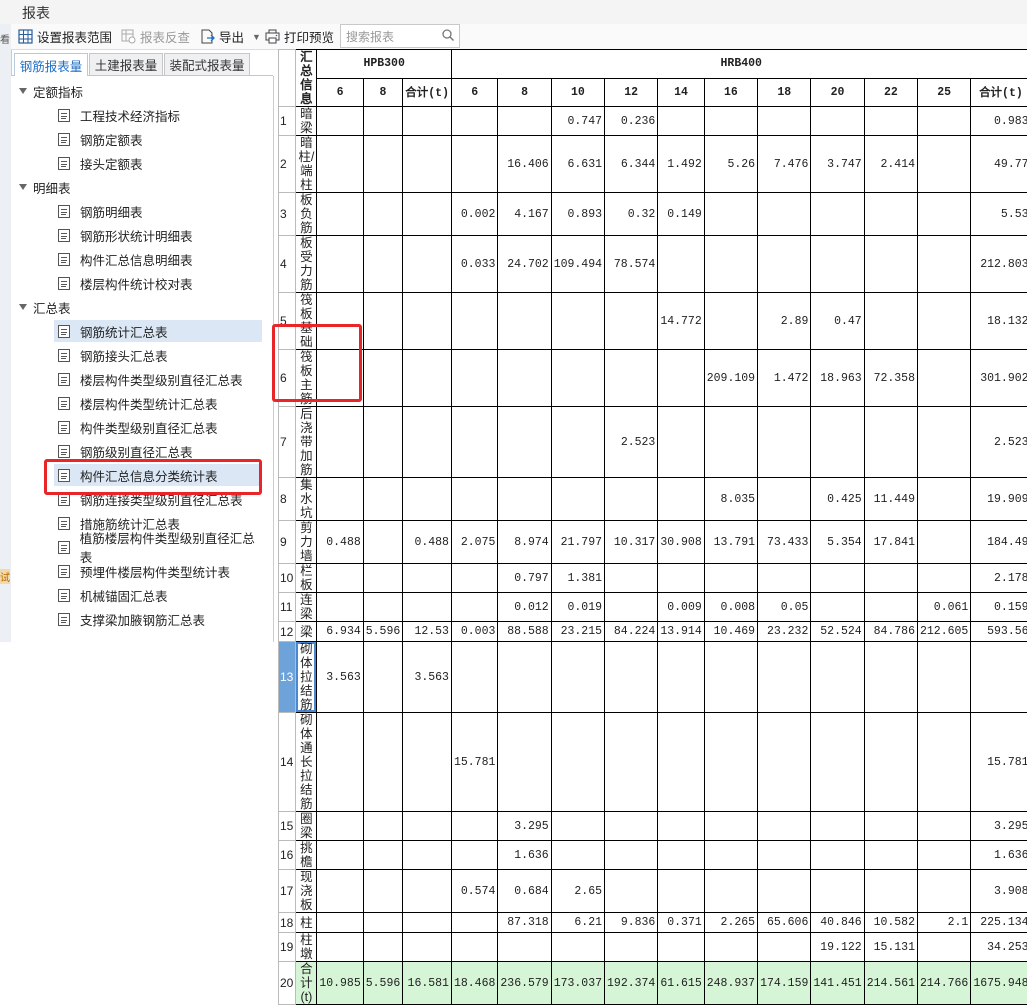 The height and width of the screenshot is (1005, 1027). I want to click on row-number: 2, so click(287, 164).